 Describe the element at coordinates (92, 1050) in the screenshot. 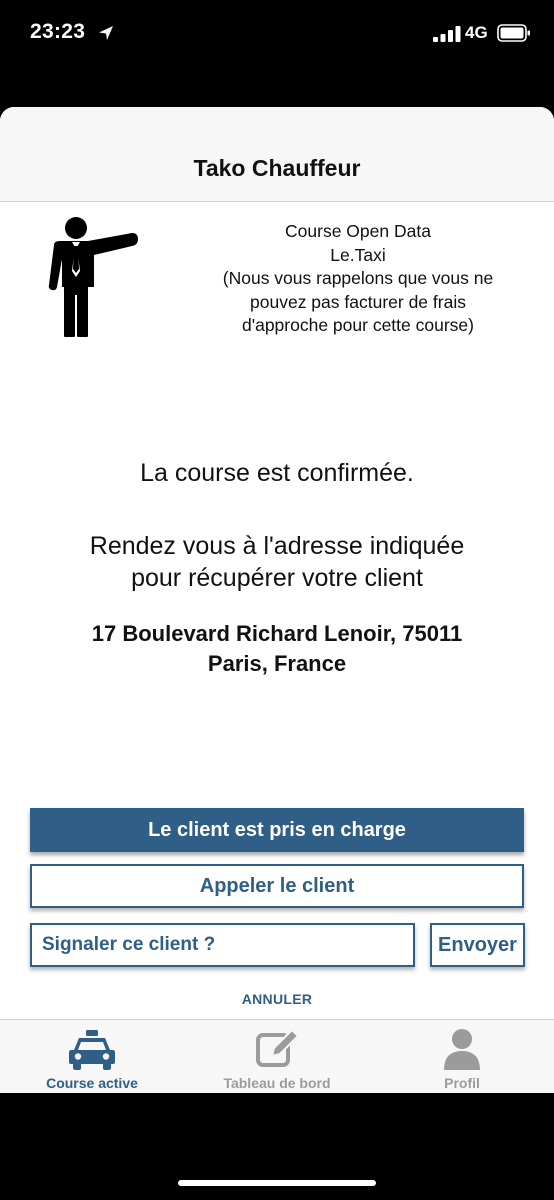

I see `taxi-icon` at that location.